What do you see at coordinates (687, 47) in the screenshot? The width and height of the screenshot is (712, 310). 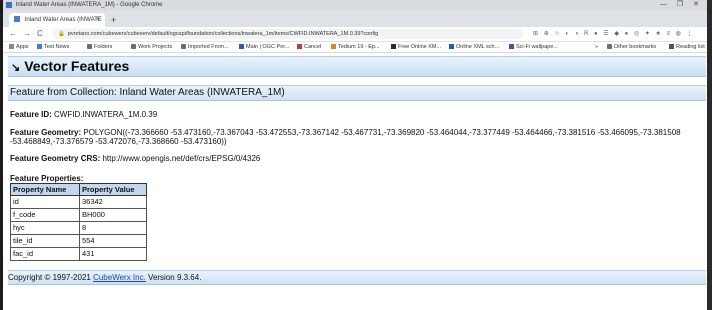 I see `bookmark-reading-list: Reading list` at bounding box center [687, 47].